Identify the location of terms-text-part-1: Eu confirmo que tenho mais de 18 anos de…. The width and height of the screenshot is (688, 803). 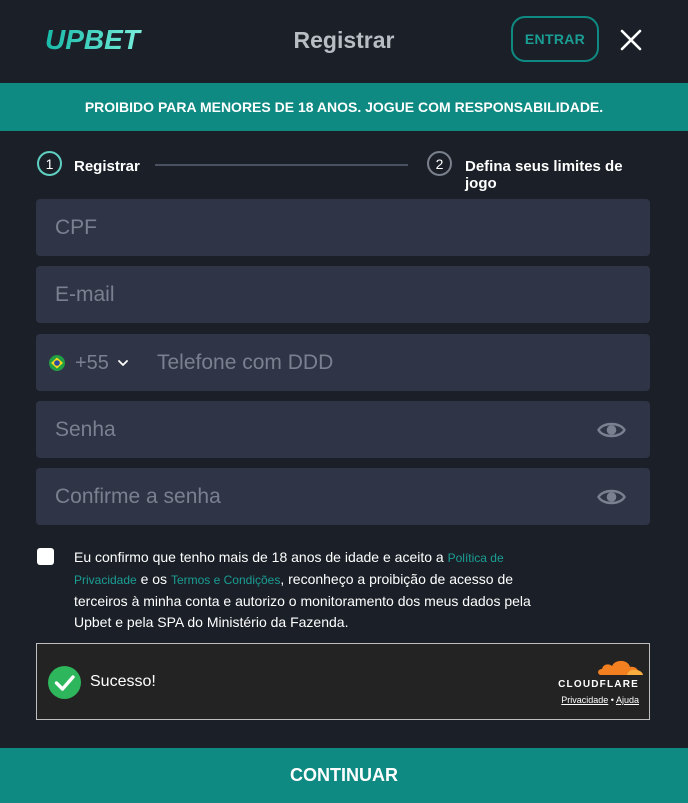
(261, 557).